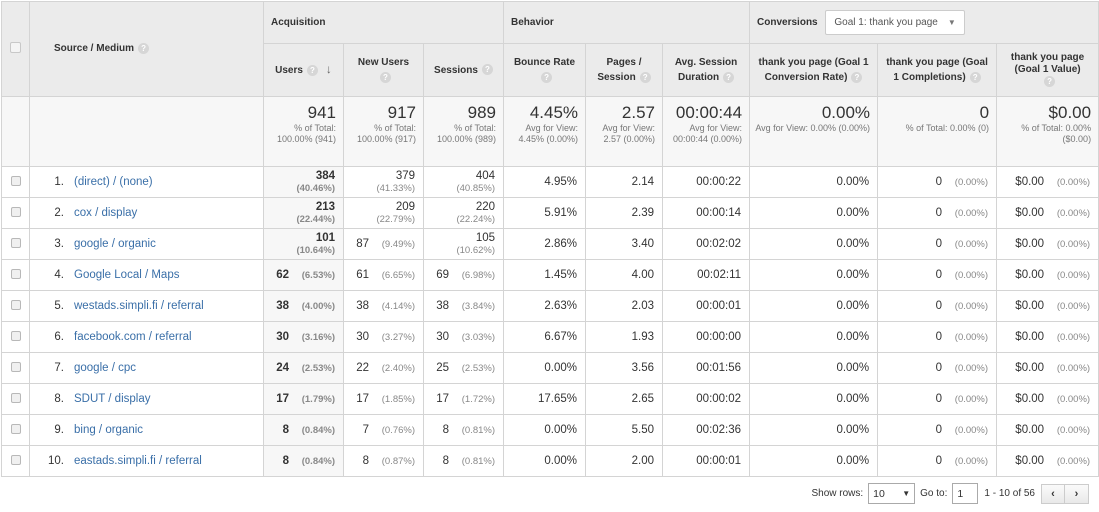 The image size is (1099, 512). I want to click on total-value: 941, so click(321, 112).